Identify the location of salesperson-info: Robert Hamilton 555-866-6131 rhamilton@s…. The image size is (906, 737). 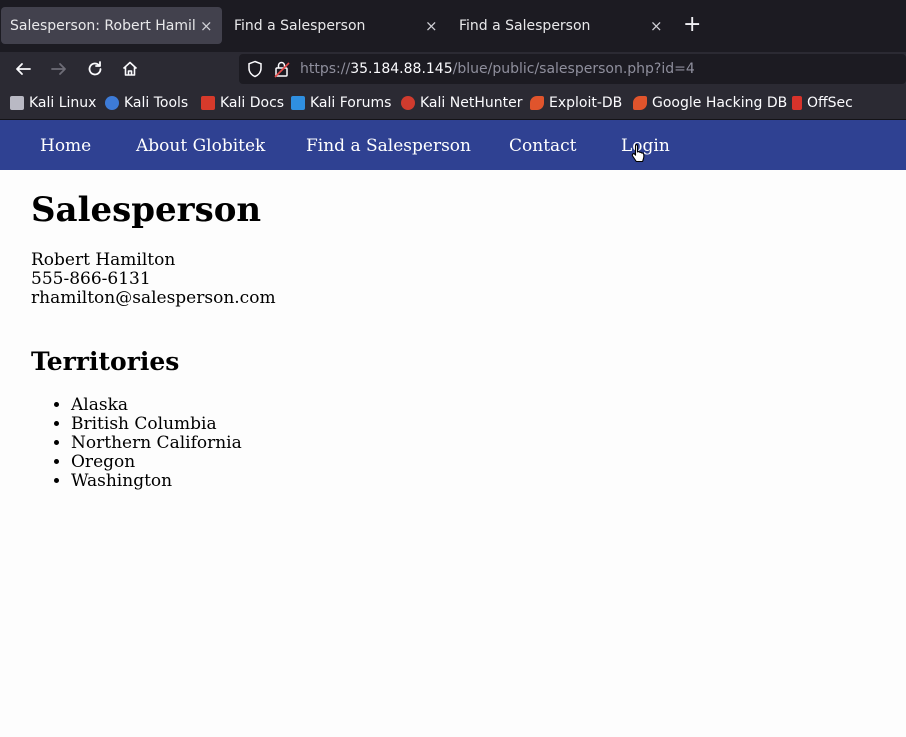
(153, 279).